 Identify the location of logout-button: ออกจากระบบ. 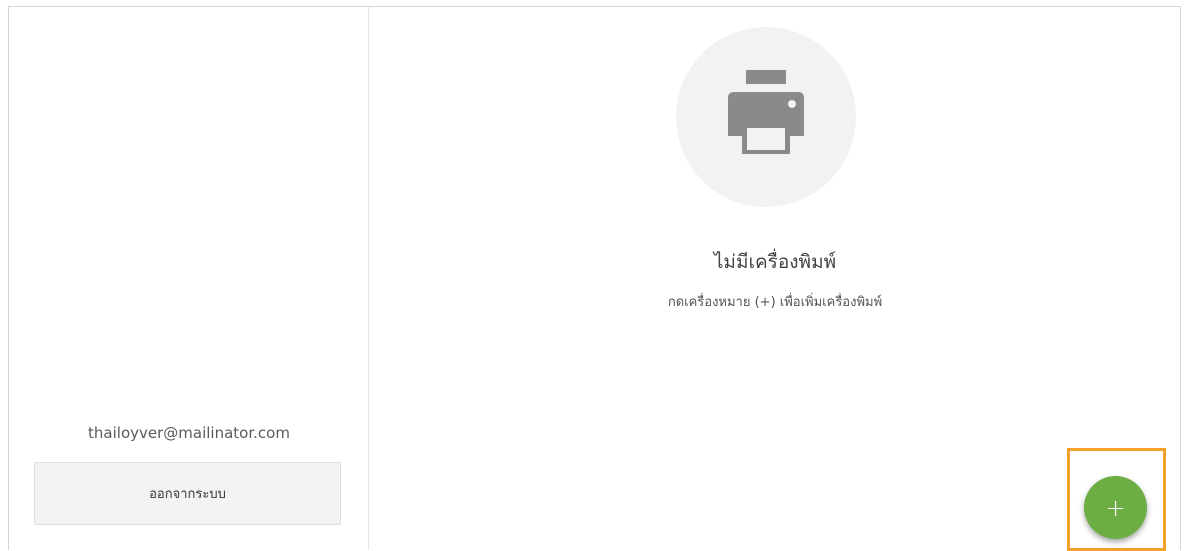
(187, 493).